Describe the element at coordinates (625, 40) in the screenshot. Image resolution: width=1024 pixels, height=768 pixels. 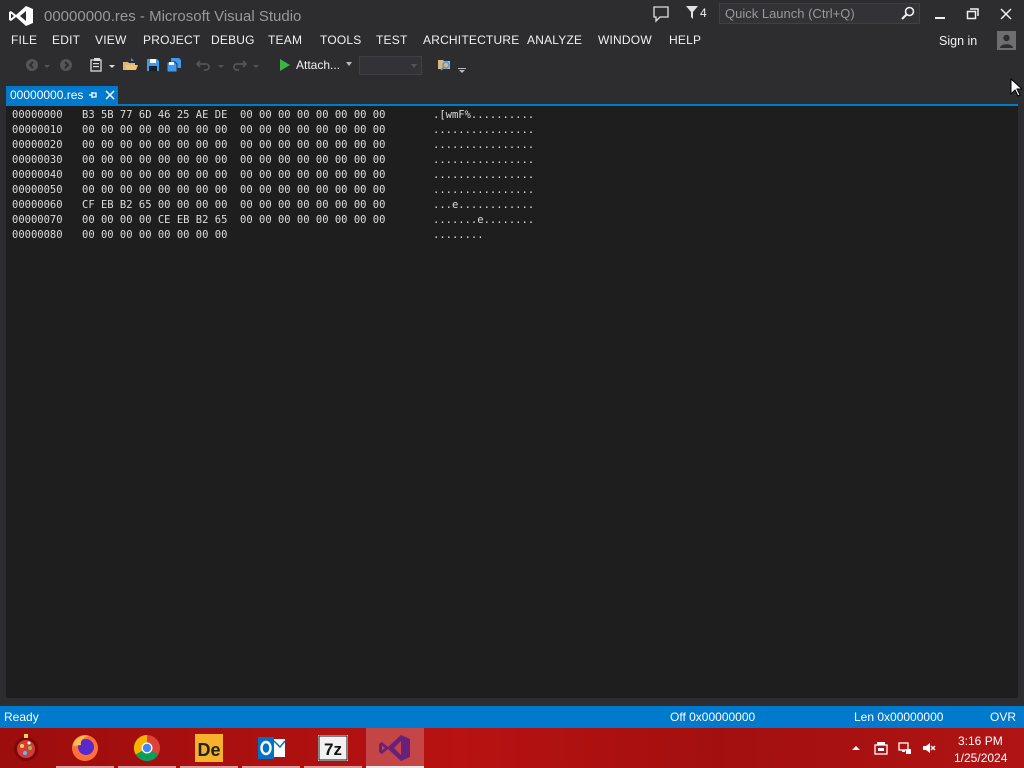
I see `menu-window: WINDOW` at that location.